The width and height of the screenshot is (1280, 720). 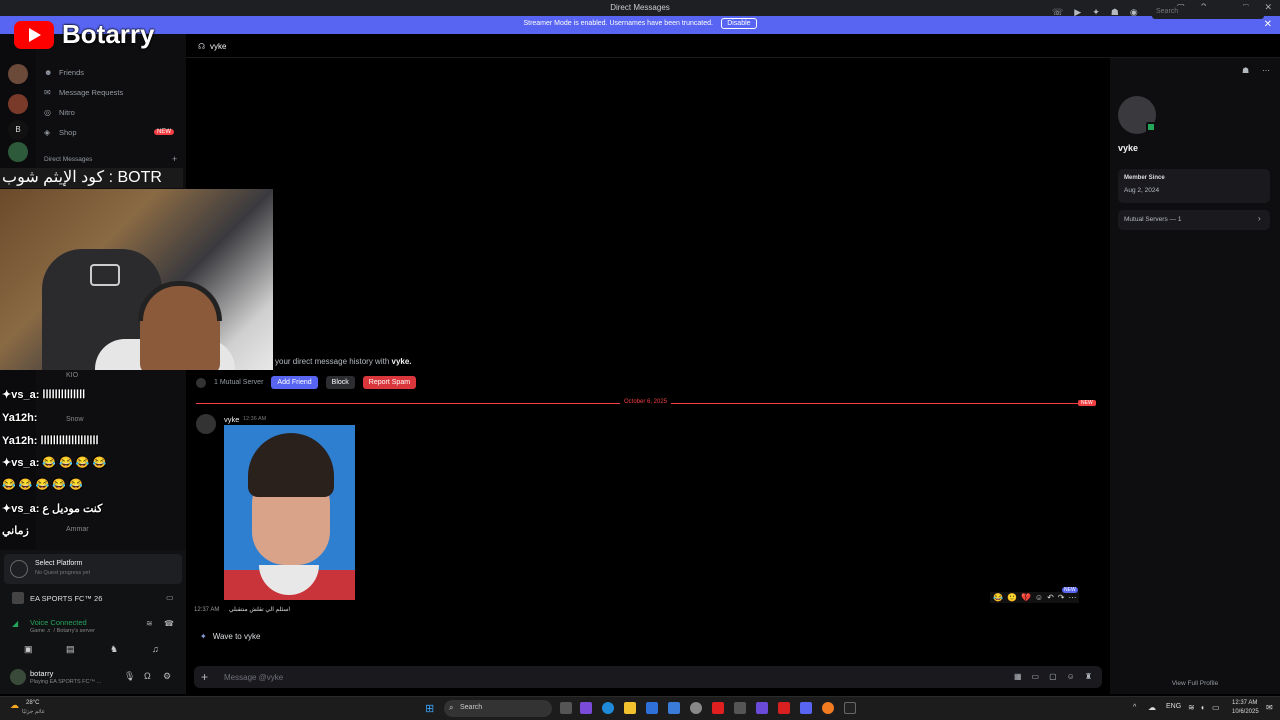 What do you see at coordinates (1053, 676) in the screenshot?
I see `sticker-icon: ▢` at bounding box center [1053, 676].